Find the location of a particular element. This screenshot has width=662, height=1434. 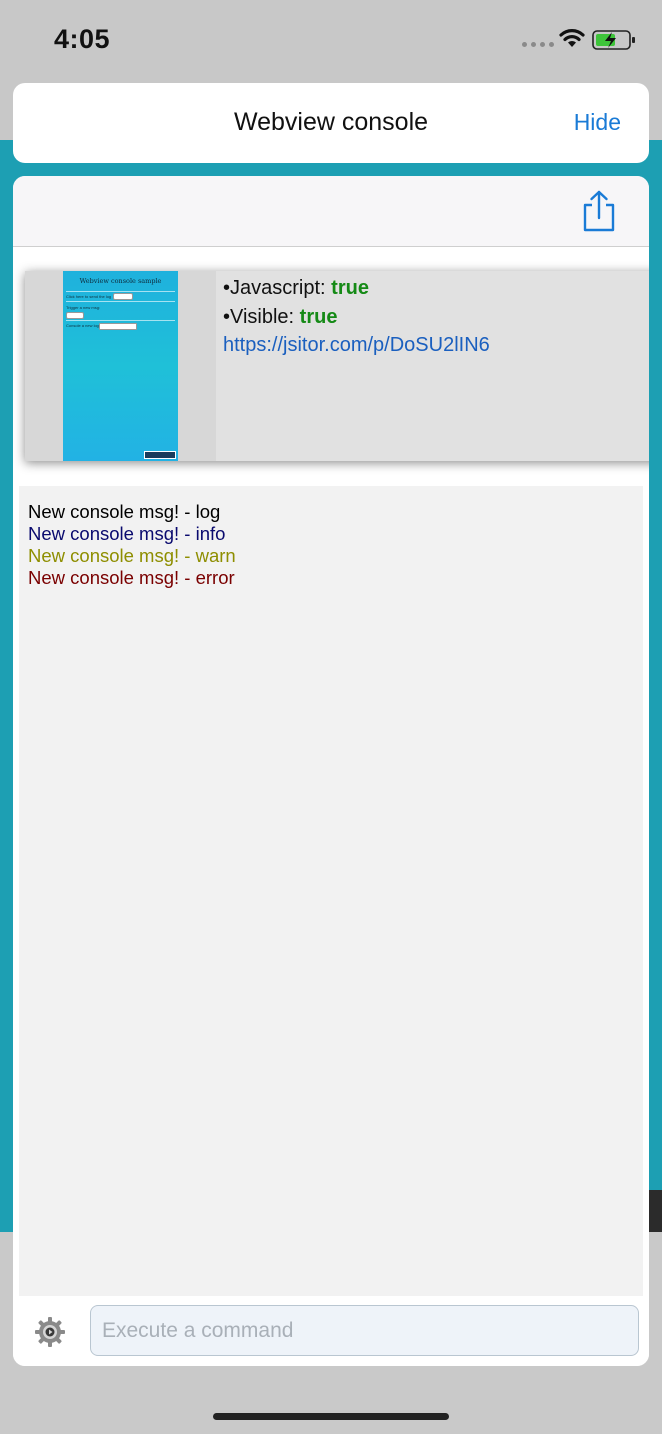

command-bar is located at coordinates (331, 1331).